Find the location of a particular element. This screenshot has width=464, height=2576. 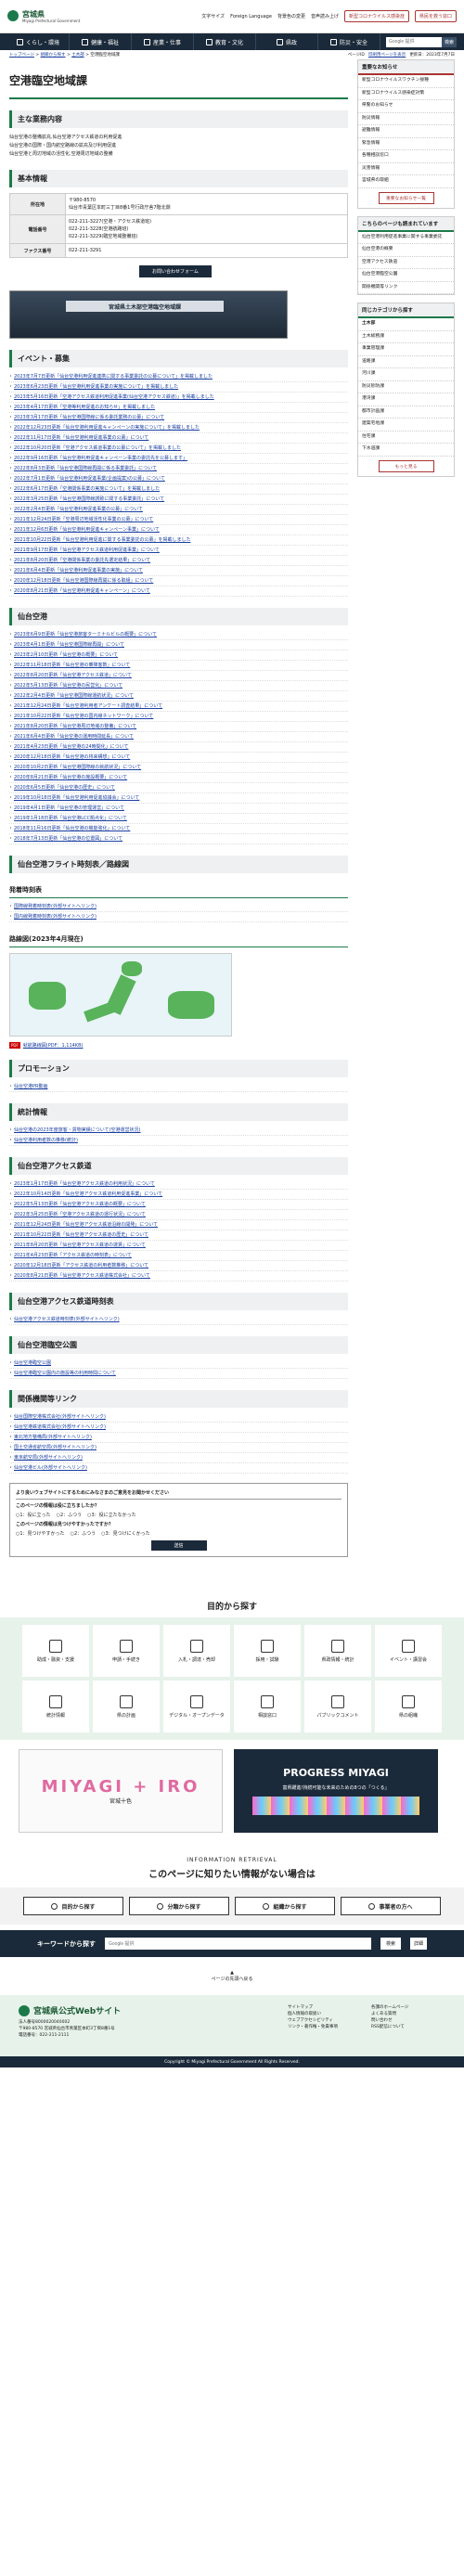

event-link: 2023年3月17日更新「仙台空港国際線に係る委託業務の公募」について is located at coordinates (89, 418).